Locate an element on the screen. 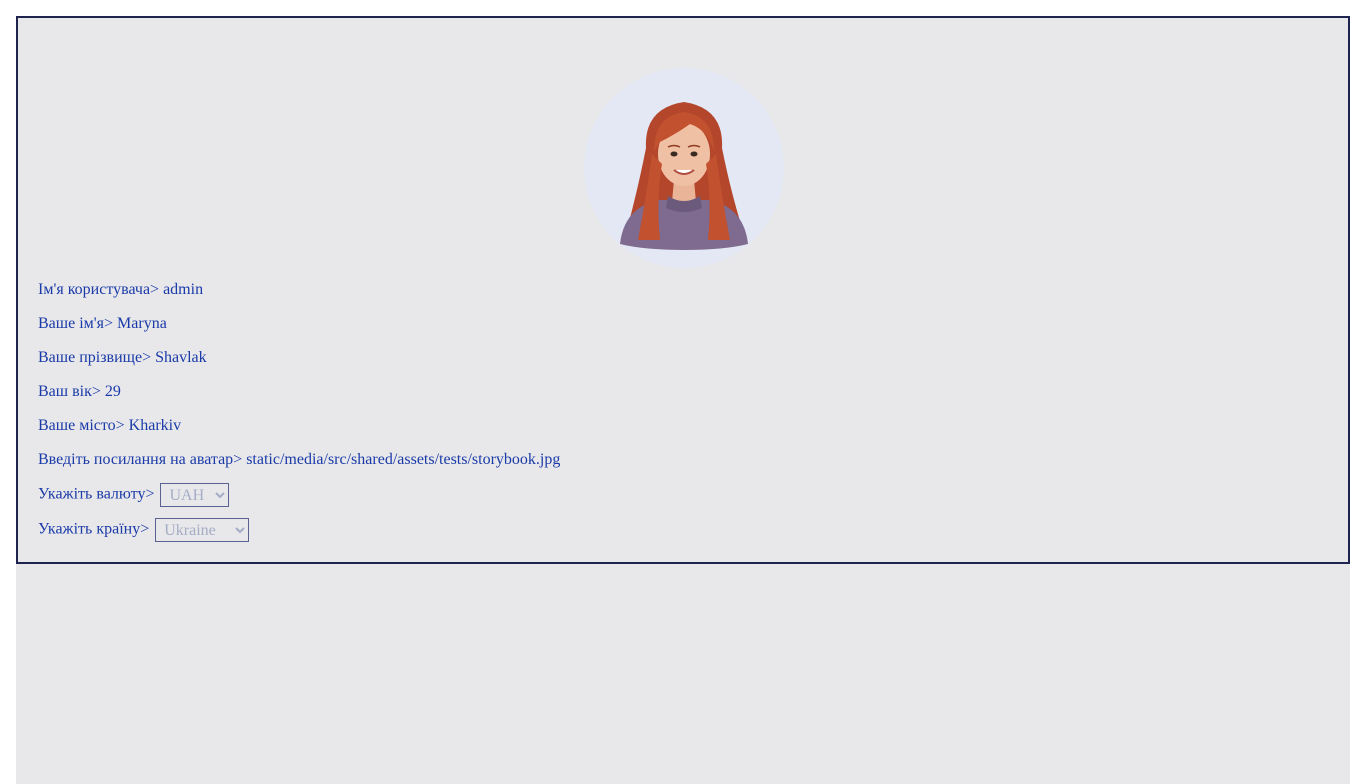 The width and height of the screenshot is (1350, 784). currency-select: UAH is located at coordinates (195, 495).